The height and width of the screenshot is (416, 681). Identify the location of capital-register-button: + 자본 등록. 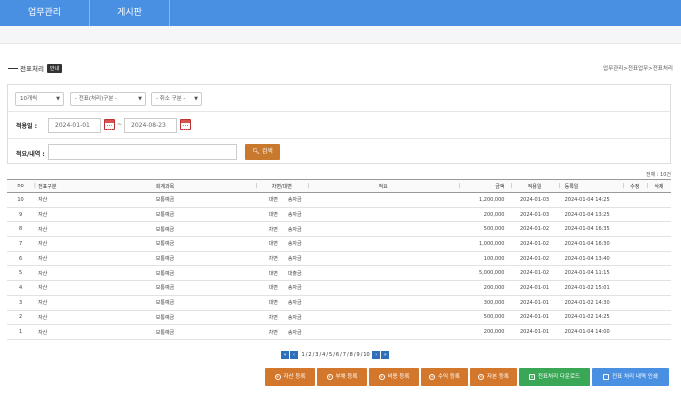
(493, 377).